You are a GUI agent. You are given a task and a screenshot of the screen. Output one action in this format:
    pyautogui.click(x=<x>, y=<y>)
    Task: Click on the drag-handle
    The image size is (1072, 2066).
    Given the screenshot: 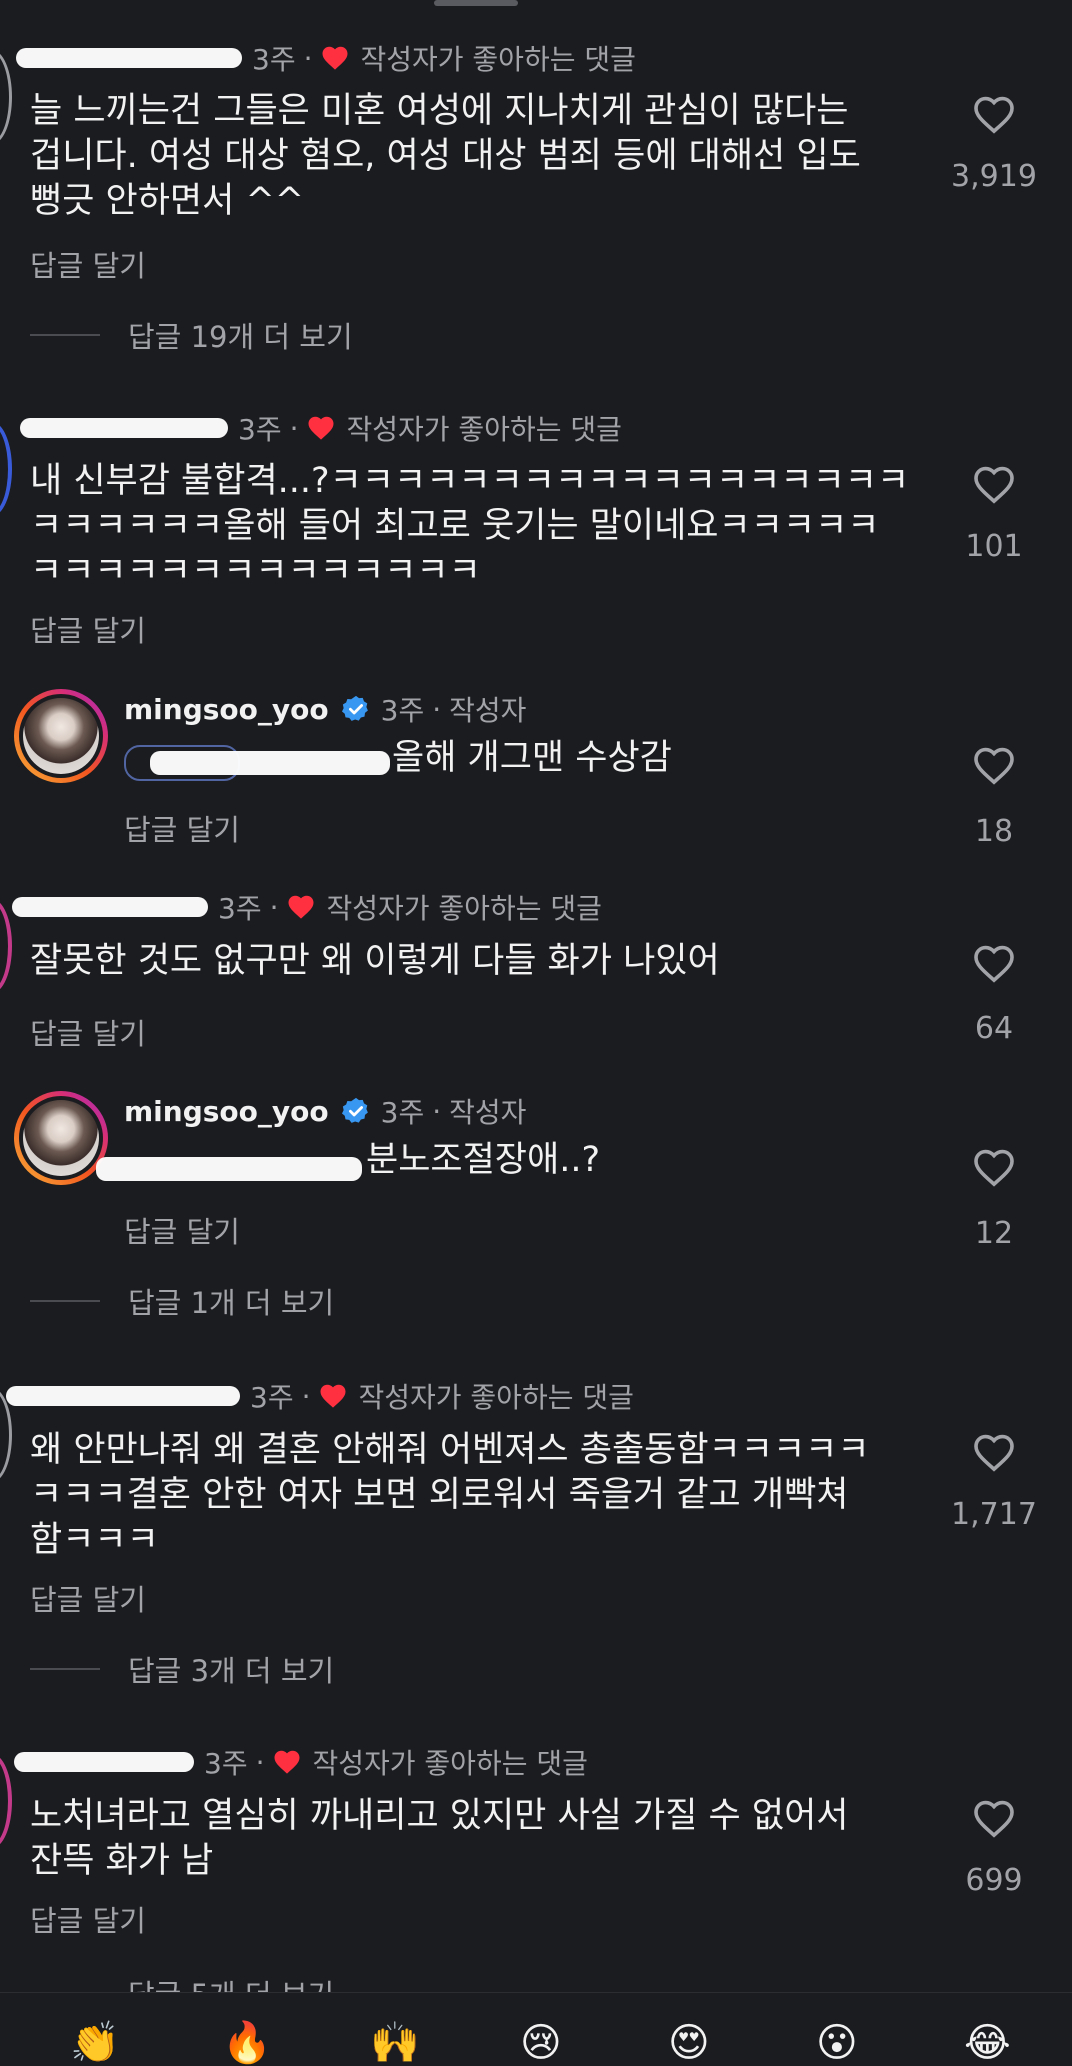 What is the action you would take?
    pyautogui.click(x=476, y=3)
    